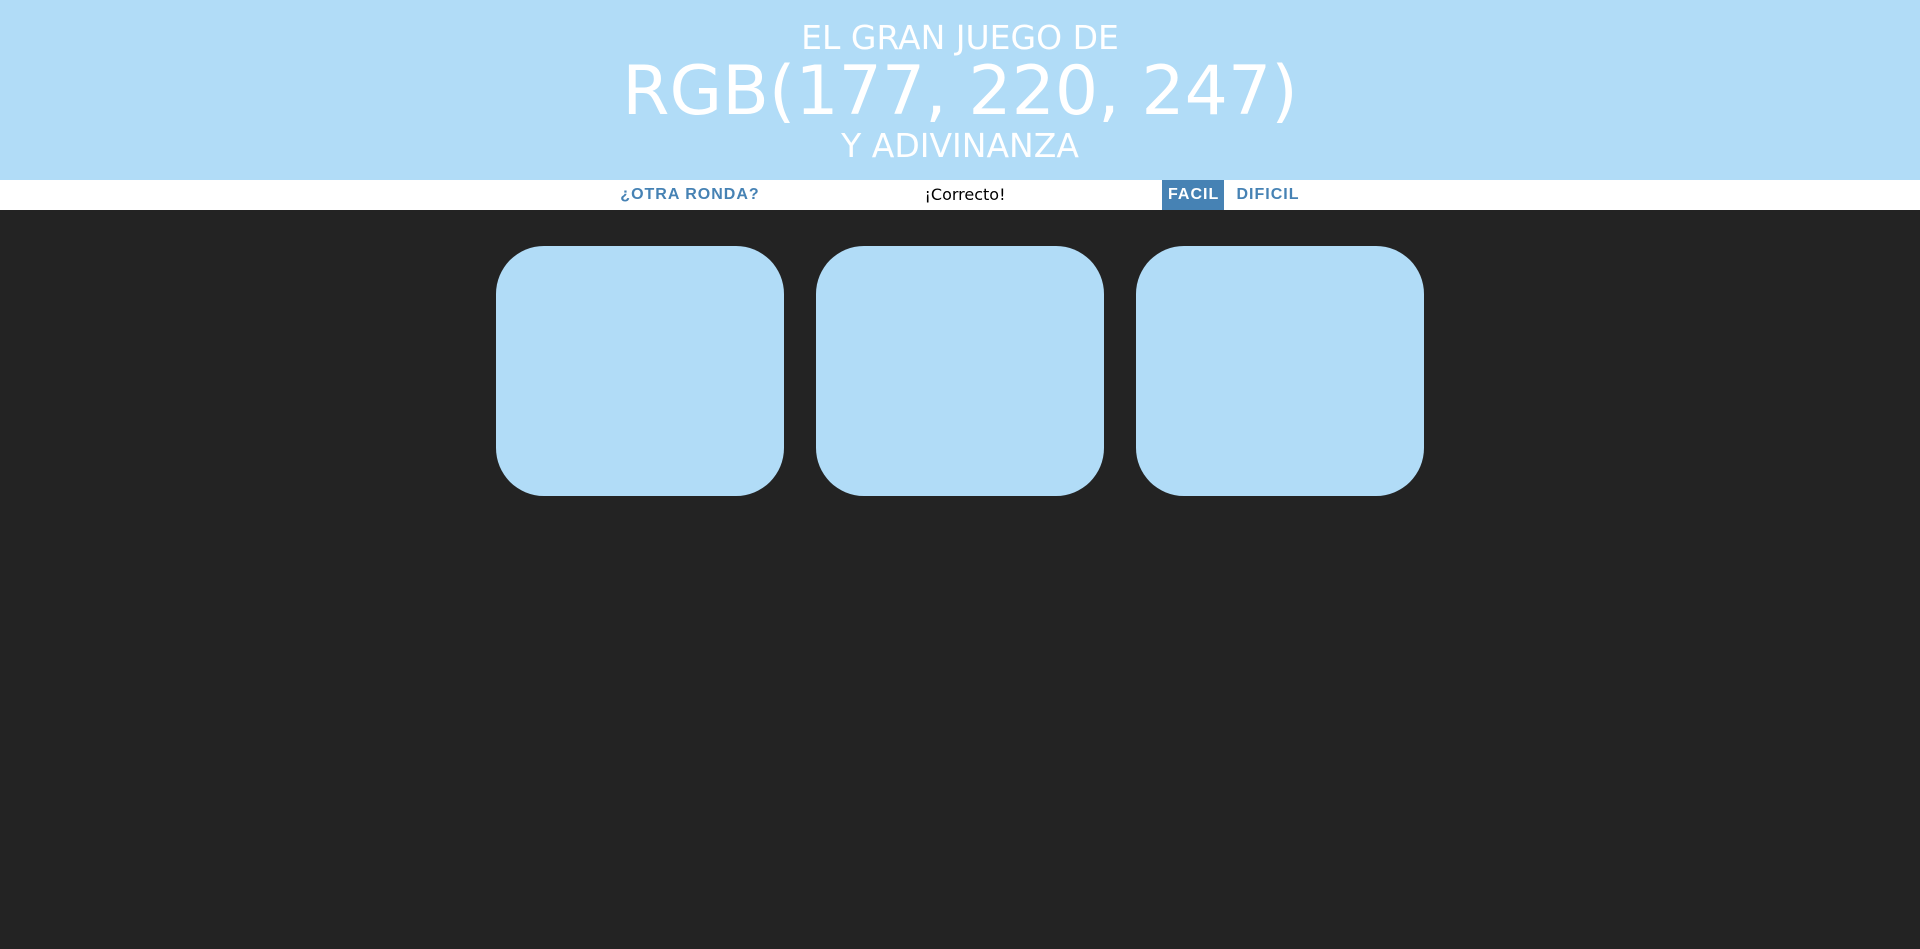  I want to click on control-stripe: ¿OTRA RONDA? ¡Correcto! FACIL DIFICIL, so click(960, 195).